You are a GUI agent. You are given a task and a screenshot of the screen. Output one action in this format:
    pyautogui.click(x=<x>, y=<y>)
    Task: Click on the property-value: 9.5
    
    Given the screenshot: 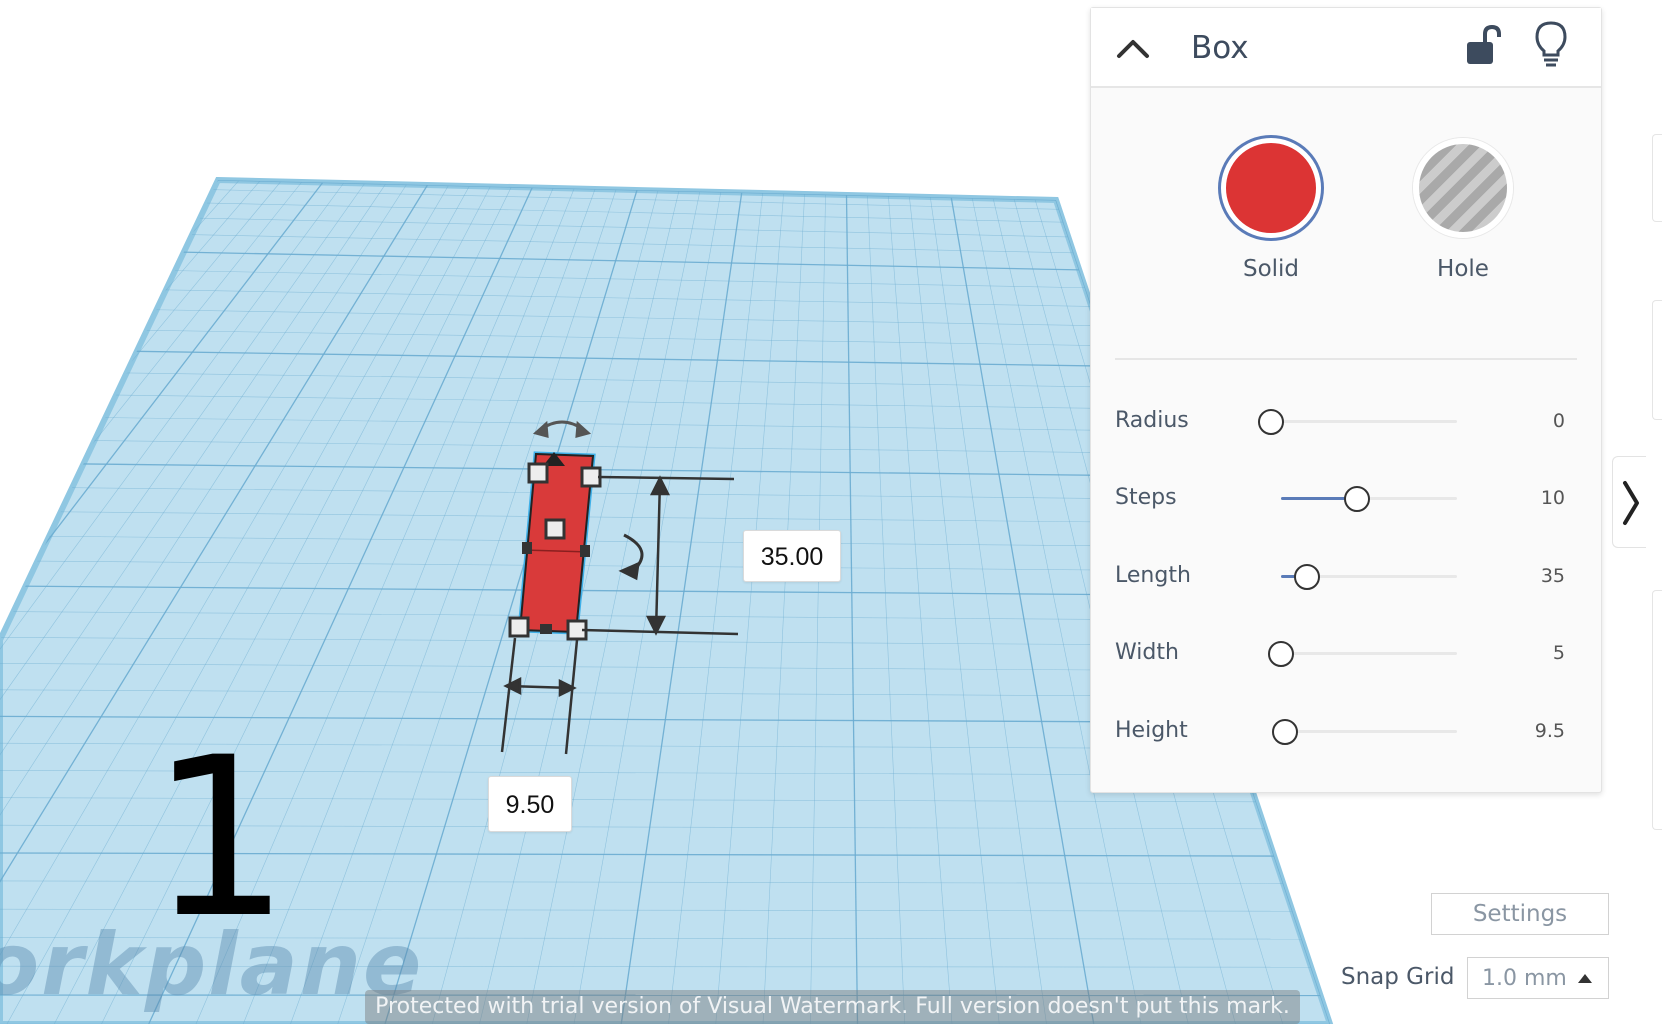 What is the action you would take?
    pyautogui.click(x=1540, y=731)
    